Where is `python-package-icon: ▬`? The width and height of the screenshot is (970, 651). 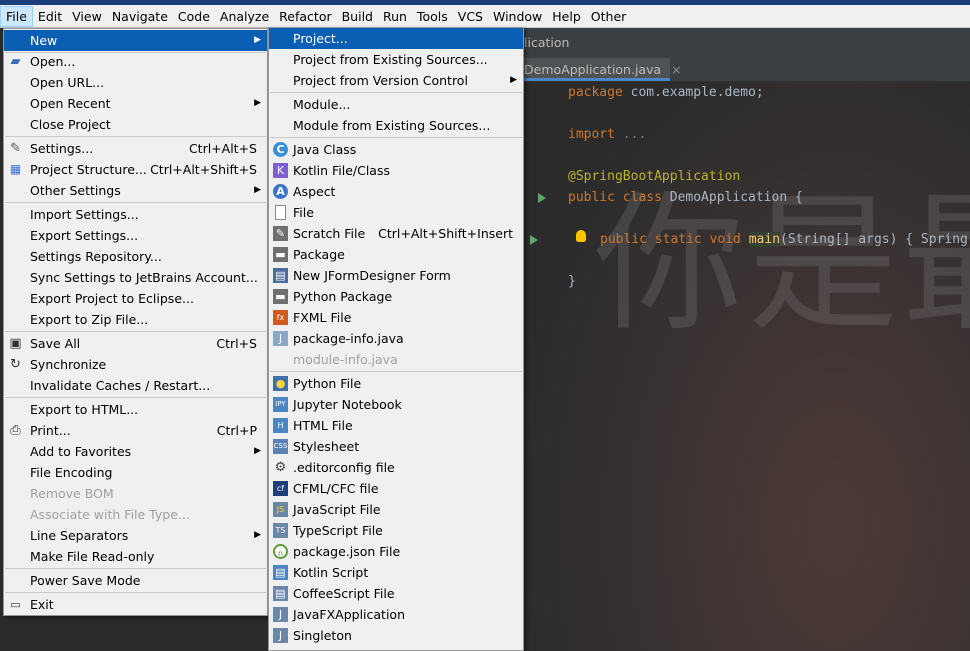 python-package-icon: ▬ is located at coordinates (280, 296).